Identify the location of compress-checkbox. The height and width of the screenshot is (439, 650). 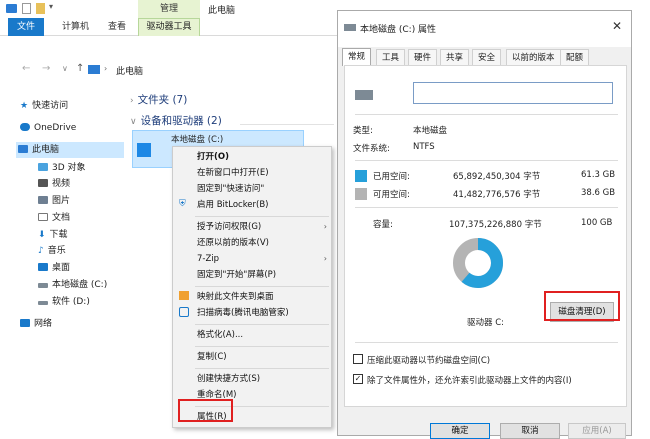
(358, 359).